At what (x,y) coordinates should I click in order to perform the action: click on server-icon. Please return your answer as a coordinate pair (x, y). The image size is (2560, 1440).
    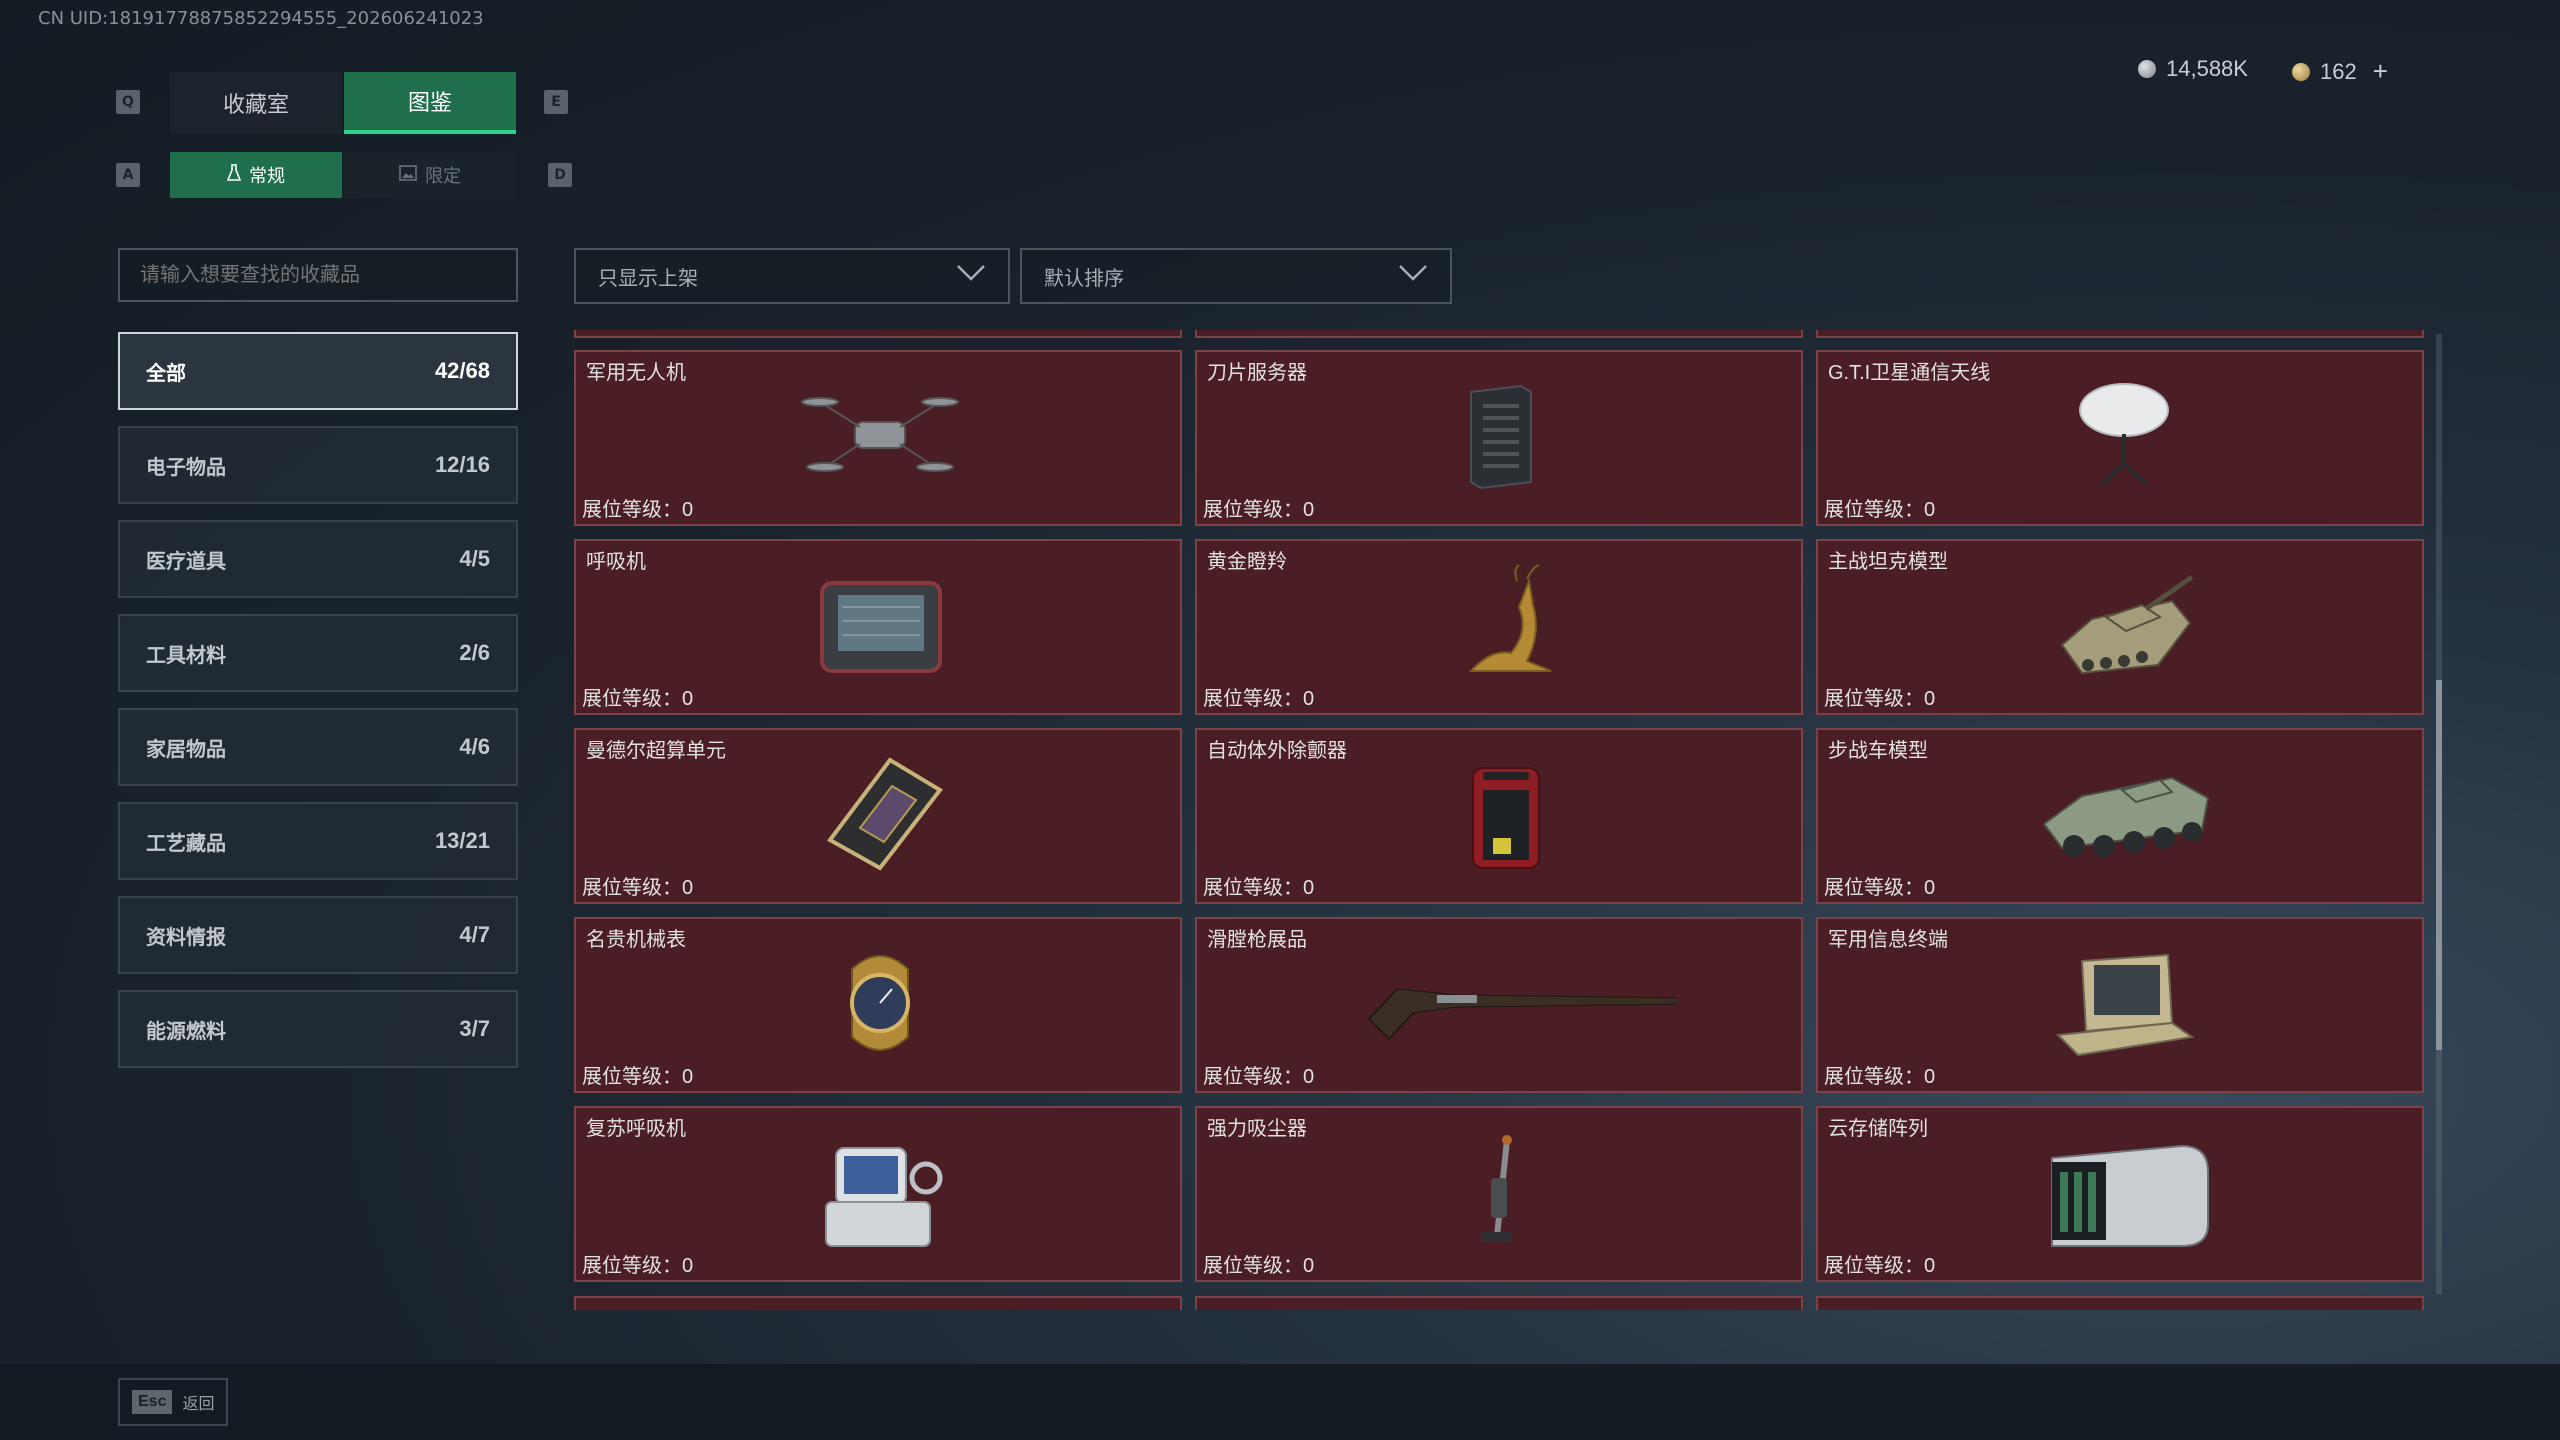
    Looking at the image, I should click on (1501, 437).